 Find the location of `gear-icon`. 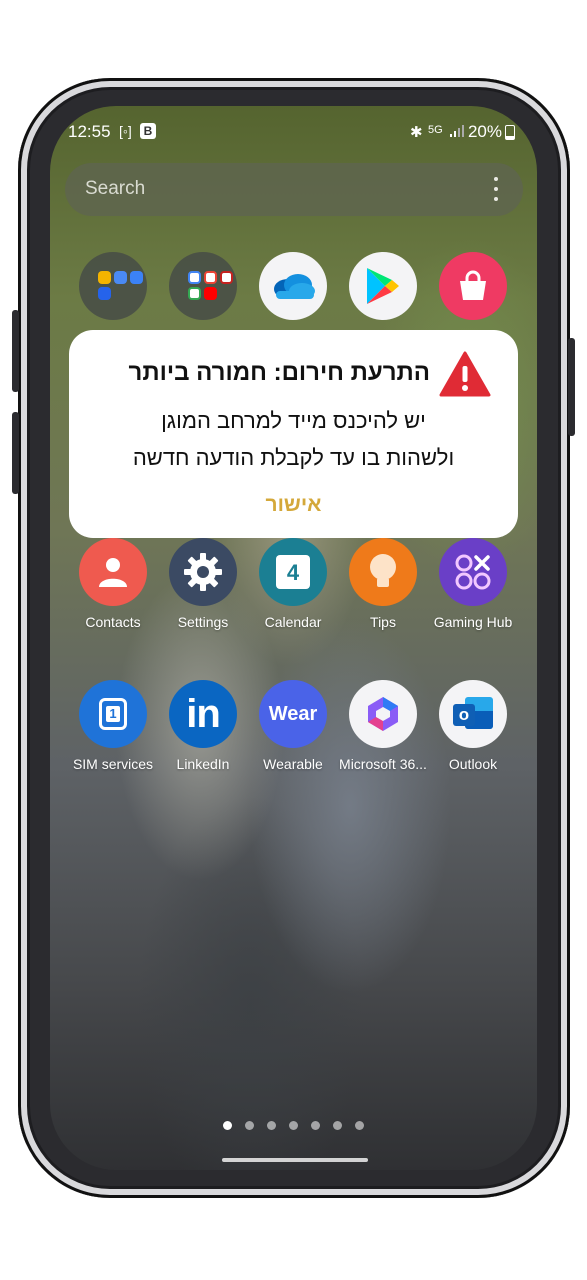

gear-icon is located at coordinates (203, 572).